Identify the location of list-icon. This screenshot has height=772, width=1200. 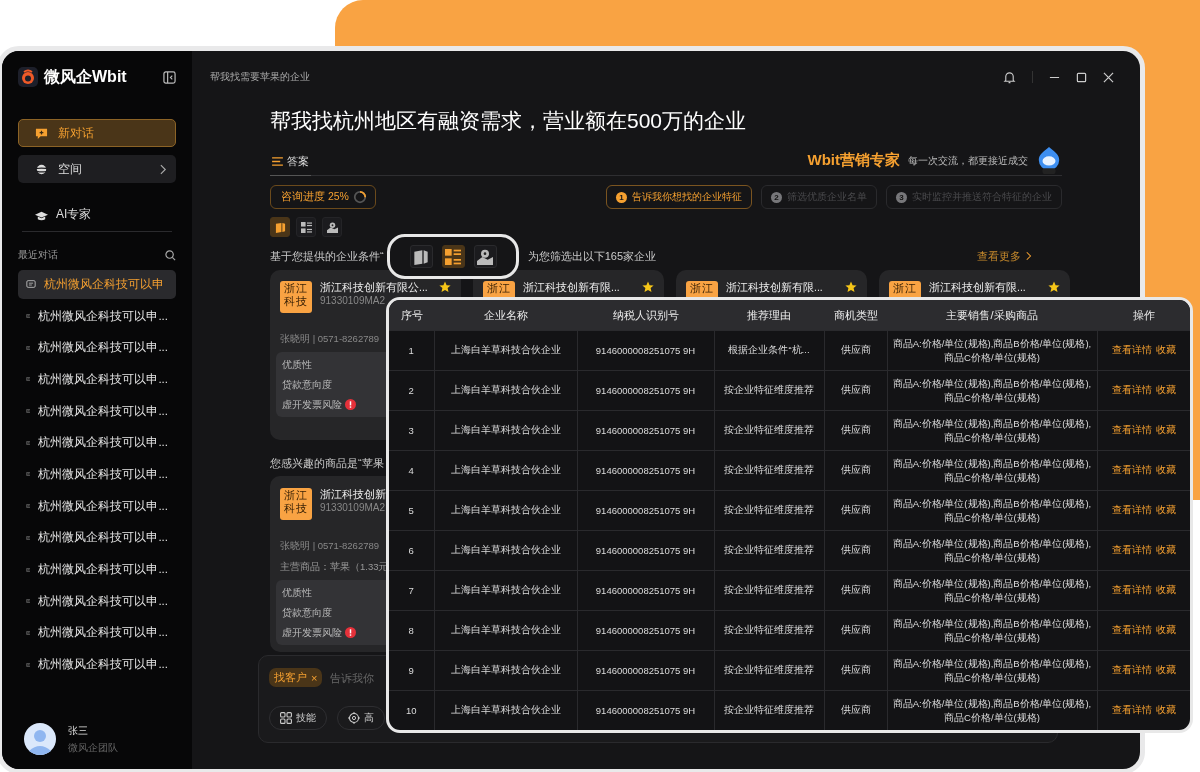
(453, 256).